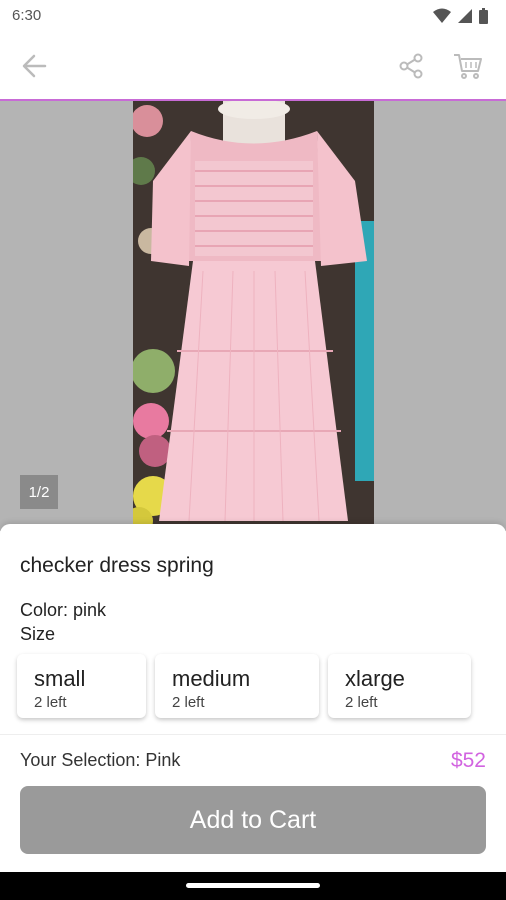 The width and height of the screenshot is (506, 900). Describe the element at coordinates (253, 820) in the screenshot. I see `add-to-cart-button: Add to Cart` at that location.